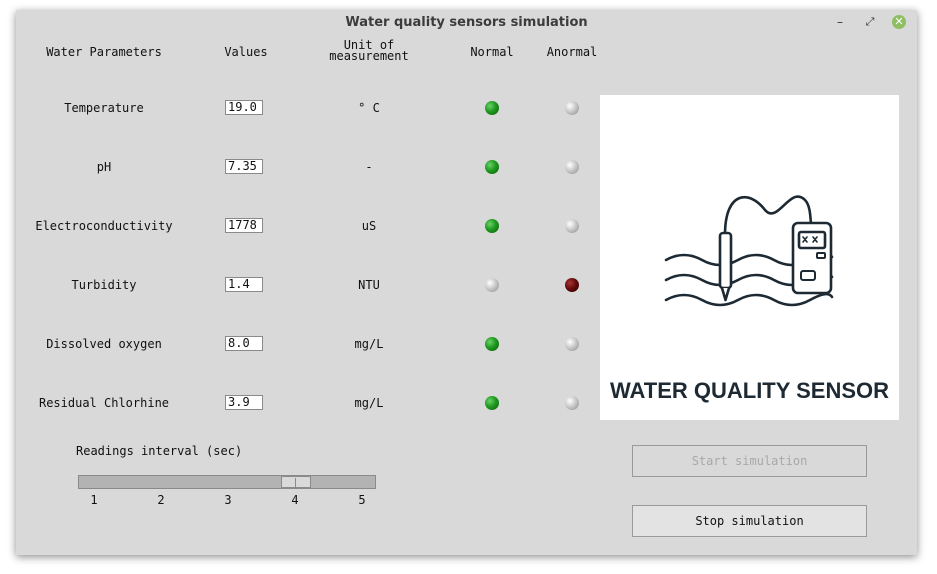 Image resolution: width=937 pixels, height=574 pixels. I want to click on stop-simulation-button: Stop simulation, so click(749, 521).